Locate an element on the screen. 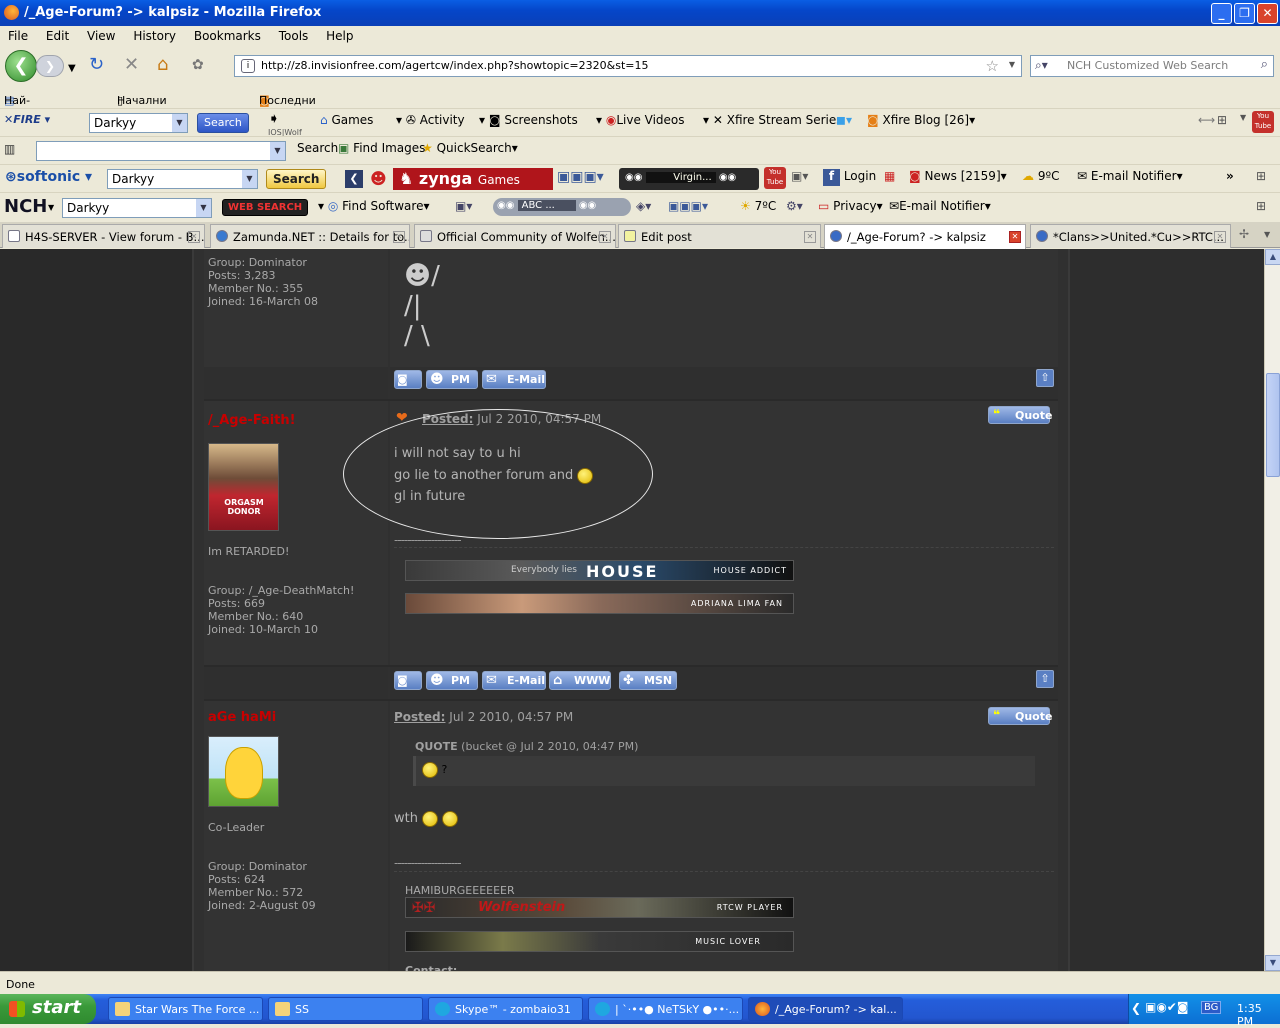 The width and height of the screenshot is (1280, 1028). scroll-down-icon: ▼ is located at coordinates (1272, 963).